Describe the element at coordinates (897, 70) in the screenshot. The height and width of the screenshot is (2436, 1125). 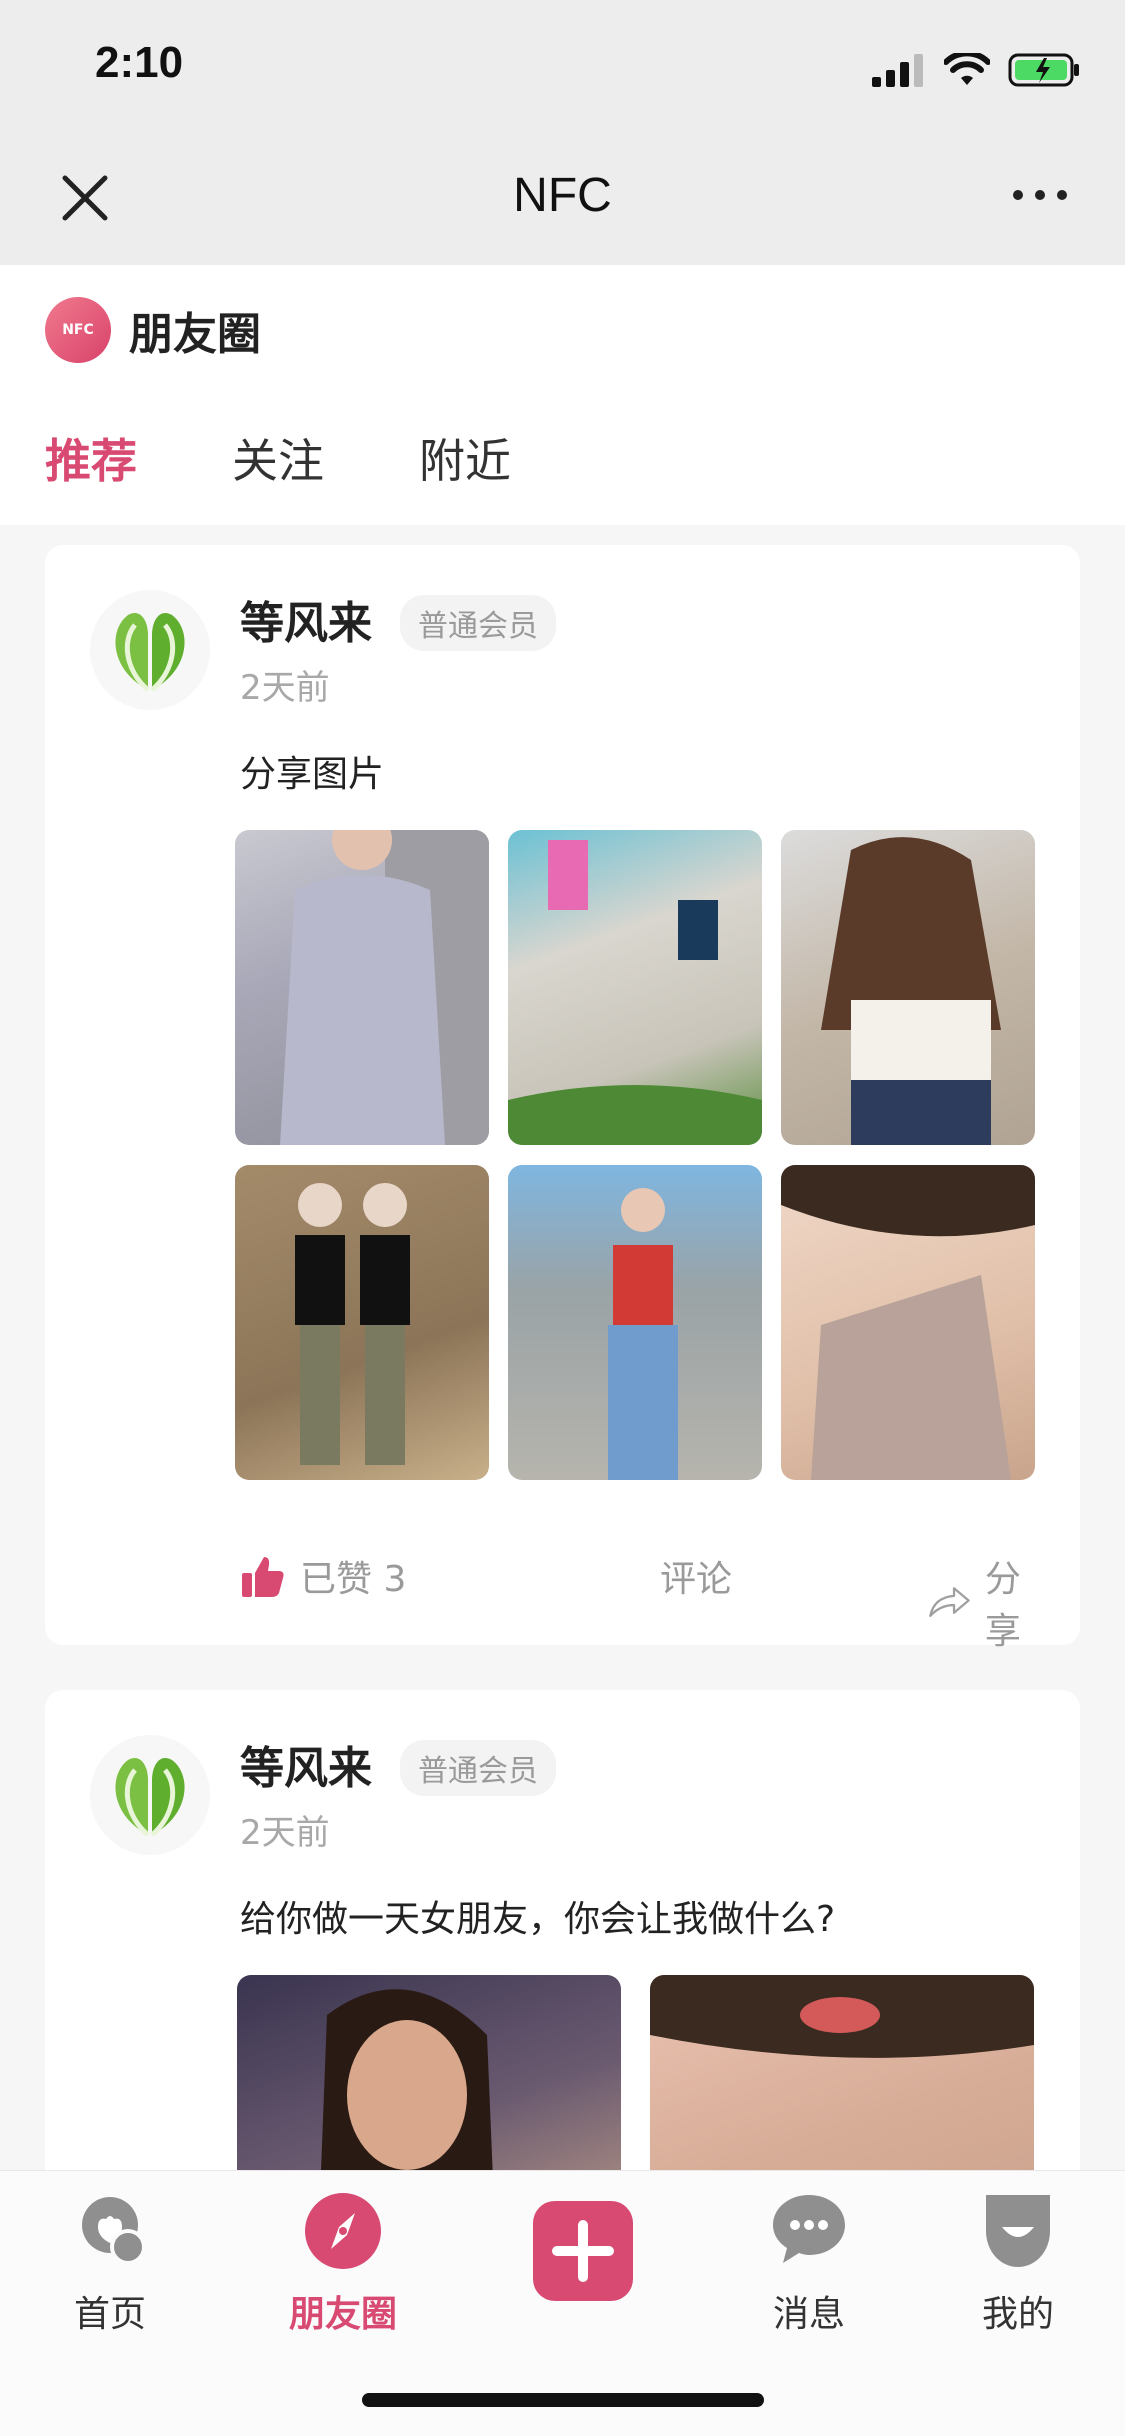
I see `signal-icon` at that location.